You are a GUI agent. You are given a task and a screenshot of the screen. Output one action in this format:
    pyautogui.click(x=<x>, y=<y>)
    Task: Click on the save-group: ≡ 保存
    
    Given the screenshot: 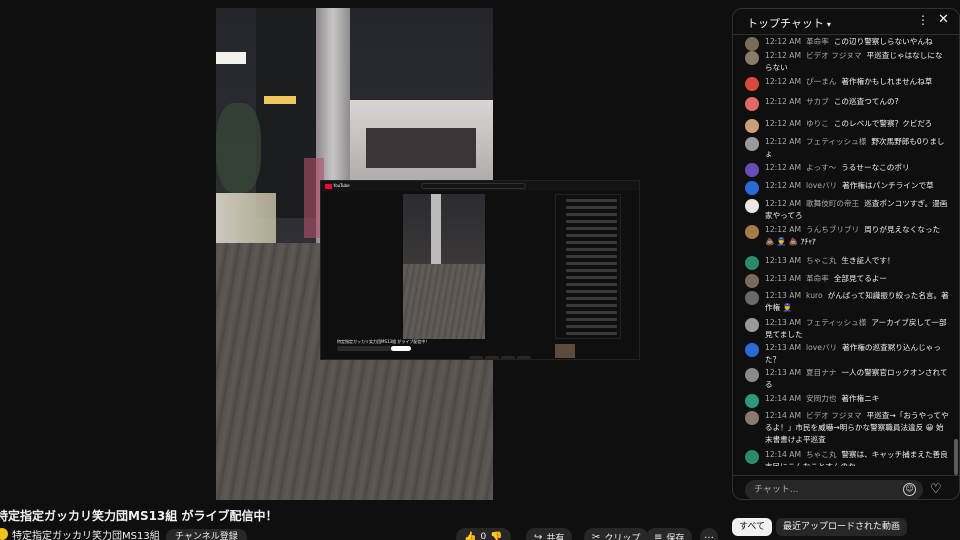 What is the action you would take?
    pyautogui.click(x=669, y=534)
    